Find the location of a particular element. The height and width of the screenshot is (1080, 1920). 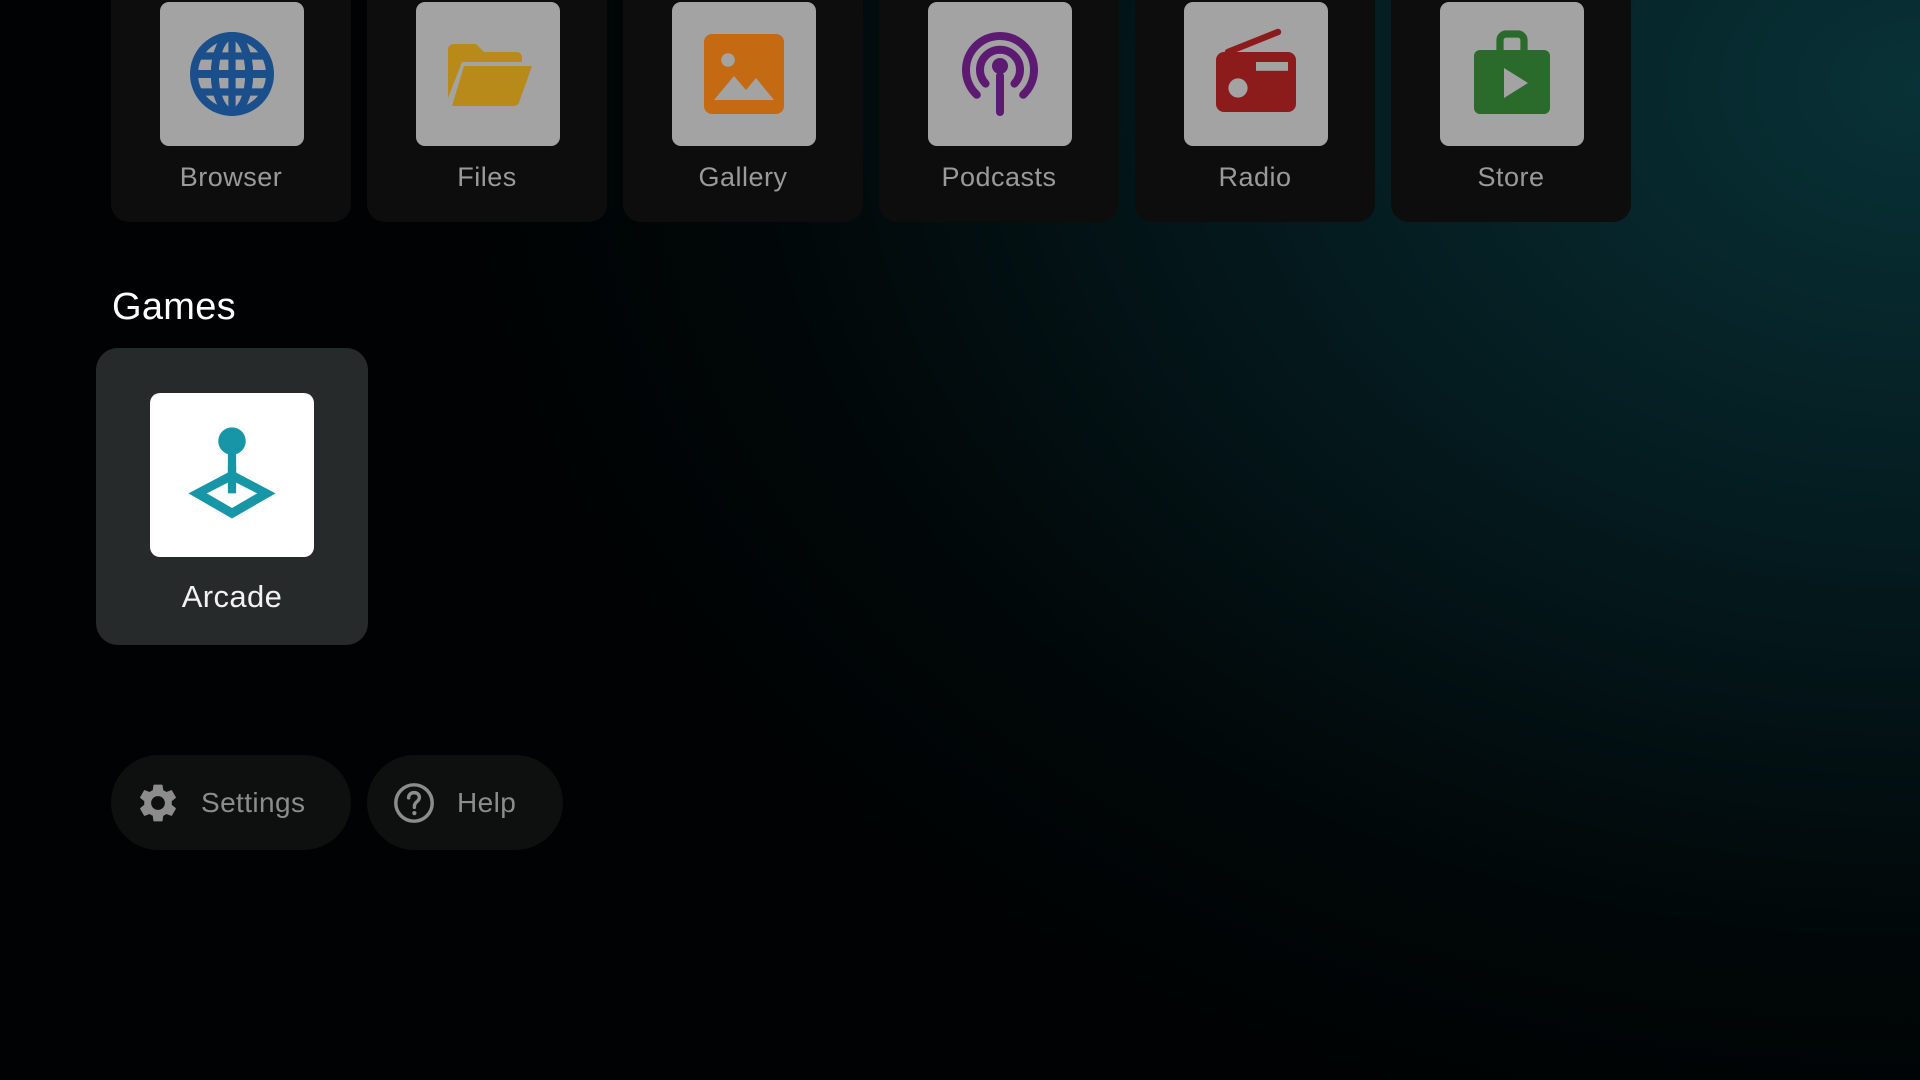

app-label: Podcasts is located at coordinates (999, 177).